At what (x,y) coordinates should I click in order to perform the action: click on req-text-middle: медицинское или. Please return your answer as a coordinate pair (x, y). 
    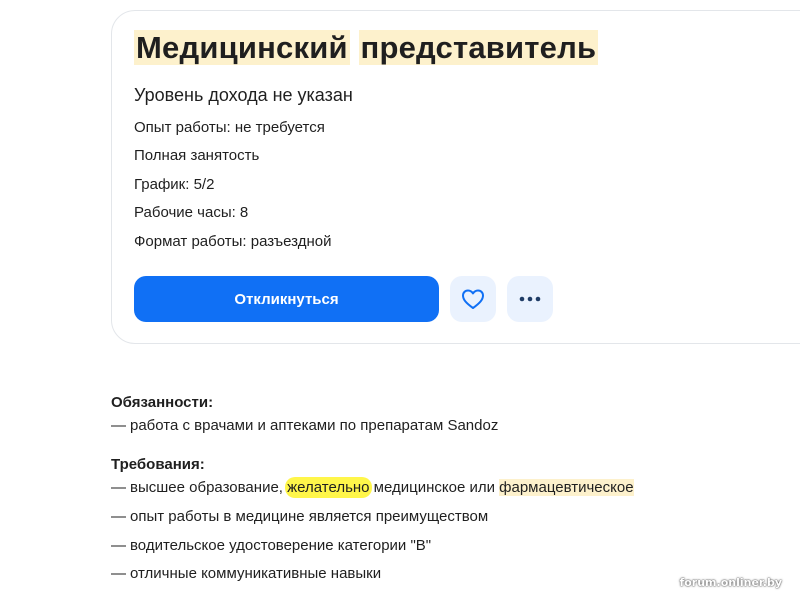
    Looking at the image, I should click on (434, 487).